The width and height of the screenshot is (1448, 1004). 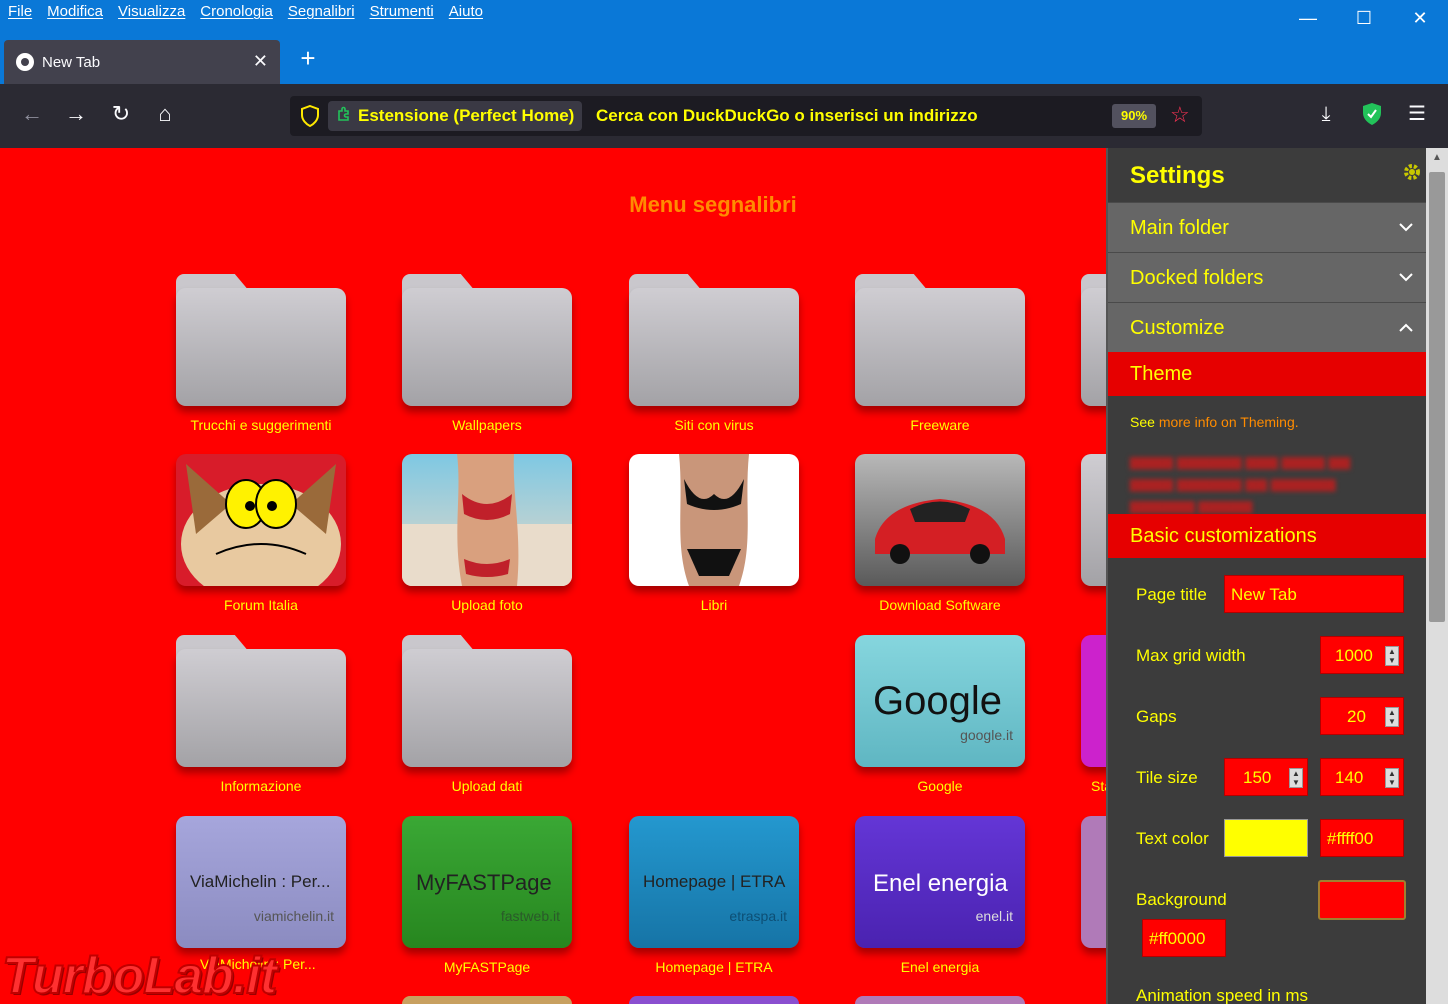 I want to click on panel-scrollbar: ▲, so click(x=1437, y=576).